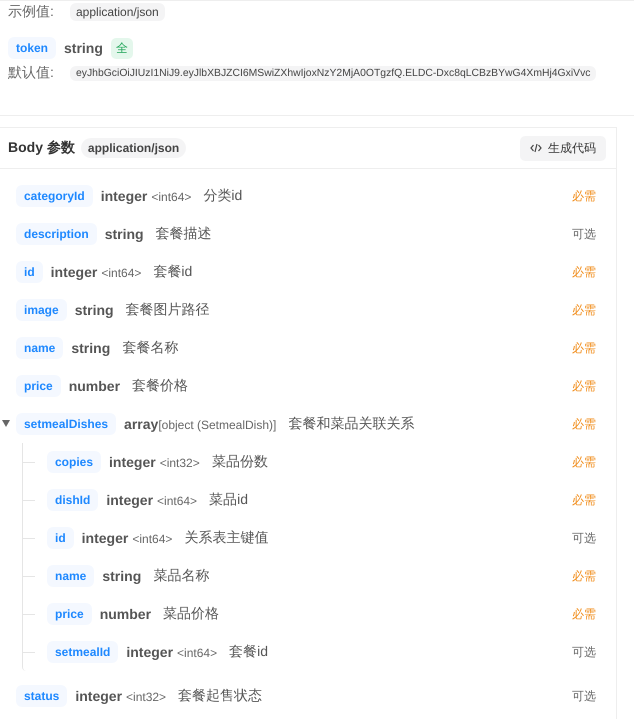 The image size is (634, 719). I want to click on param-type: string, so click(83, 48).